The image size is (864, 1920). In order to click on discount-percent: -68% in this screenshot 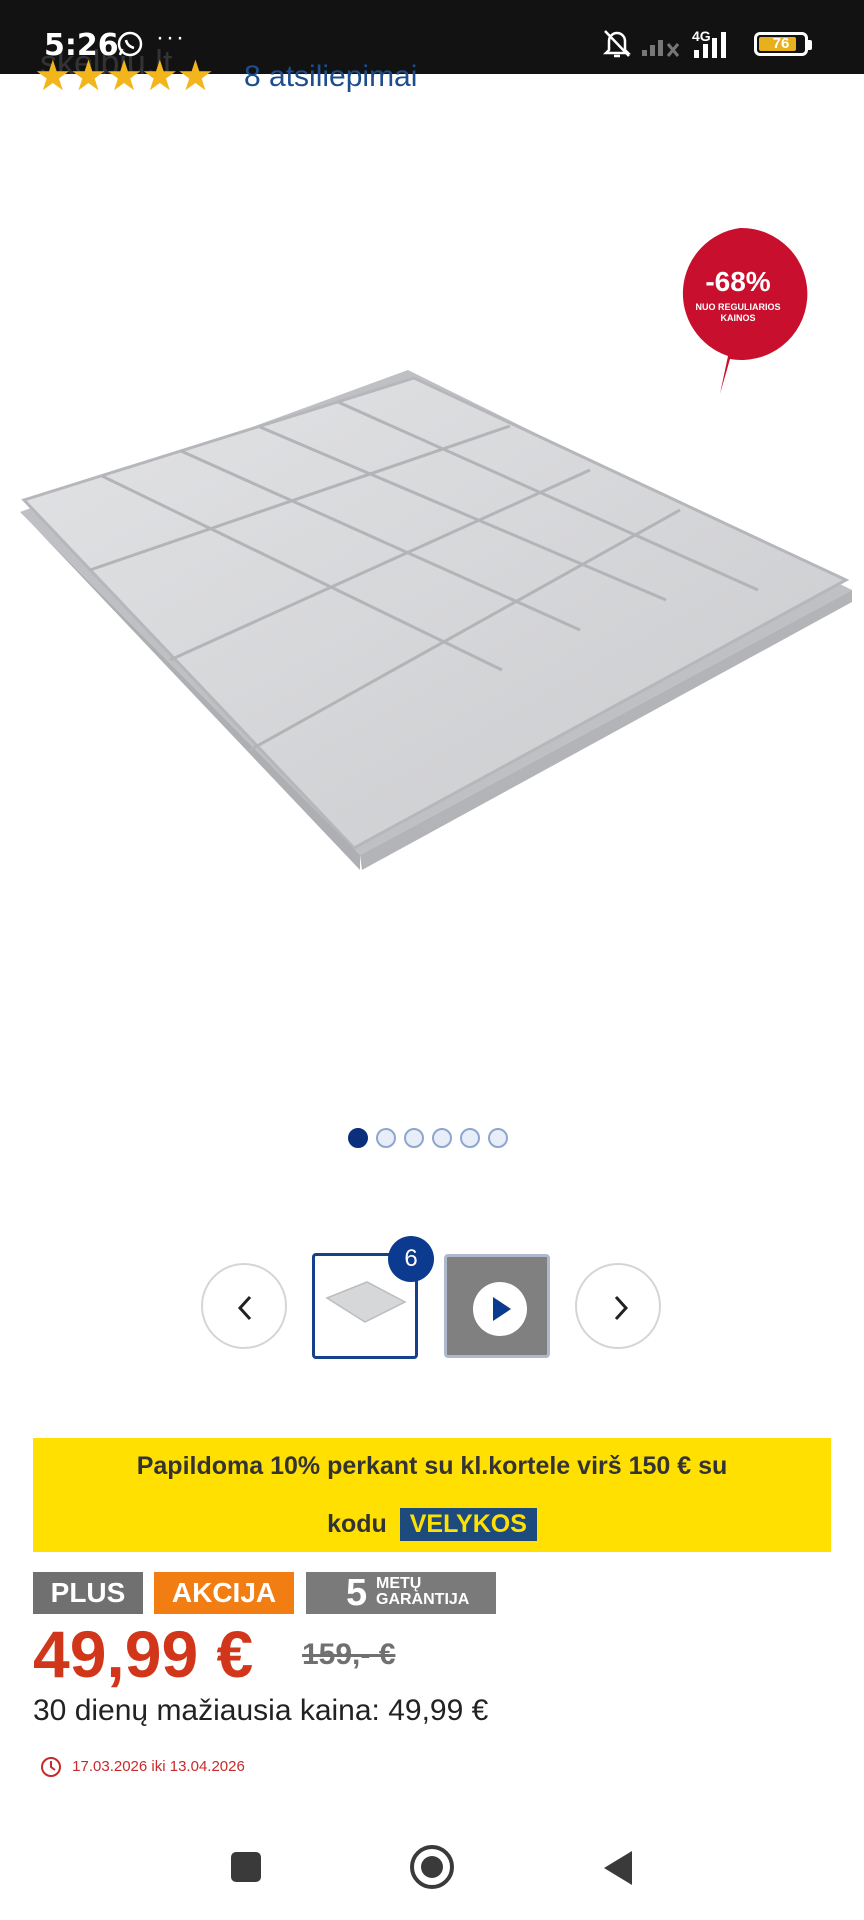, I will do `click(738, 281)`.